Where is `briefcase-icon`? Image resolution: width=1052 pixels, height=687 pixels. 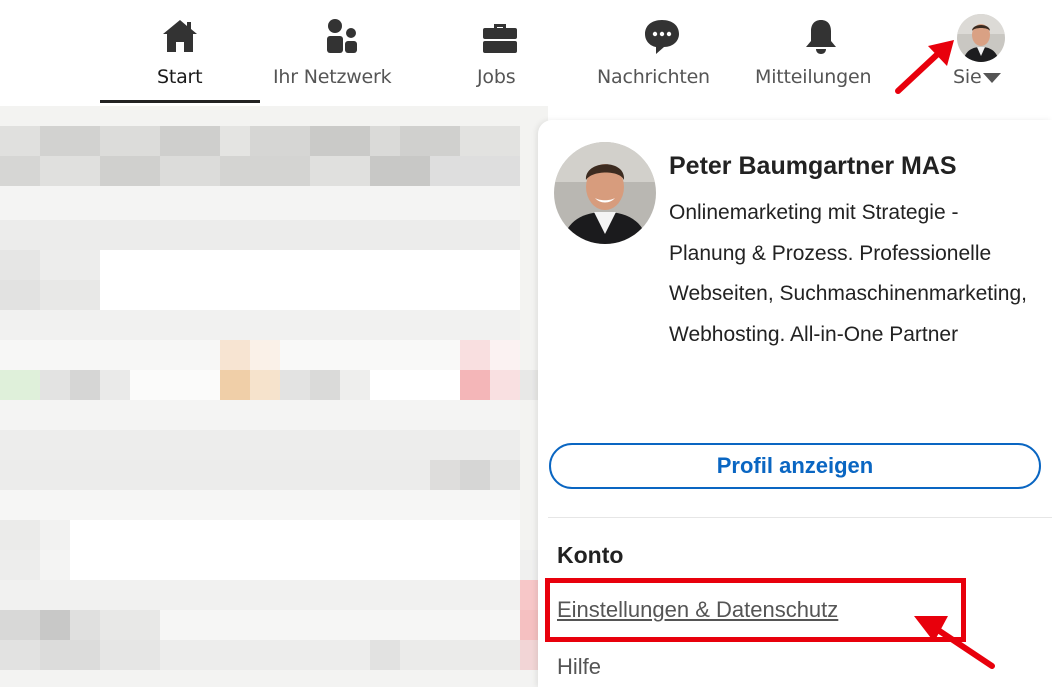
briefcase-icon is located at coordinates (500, 36).